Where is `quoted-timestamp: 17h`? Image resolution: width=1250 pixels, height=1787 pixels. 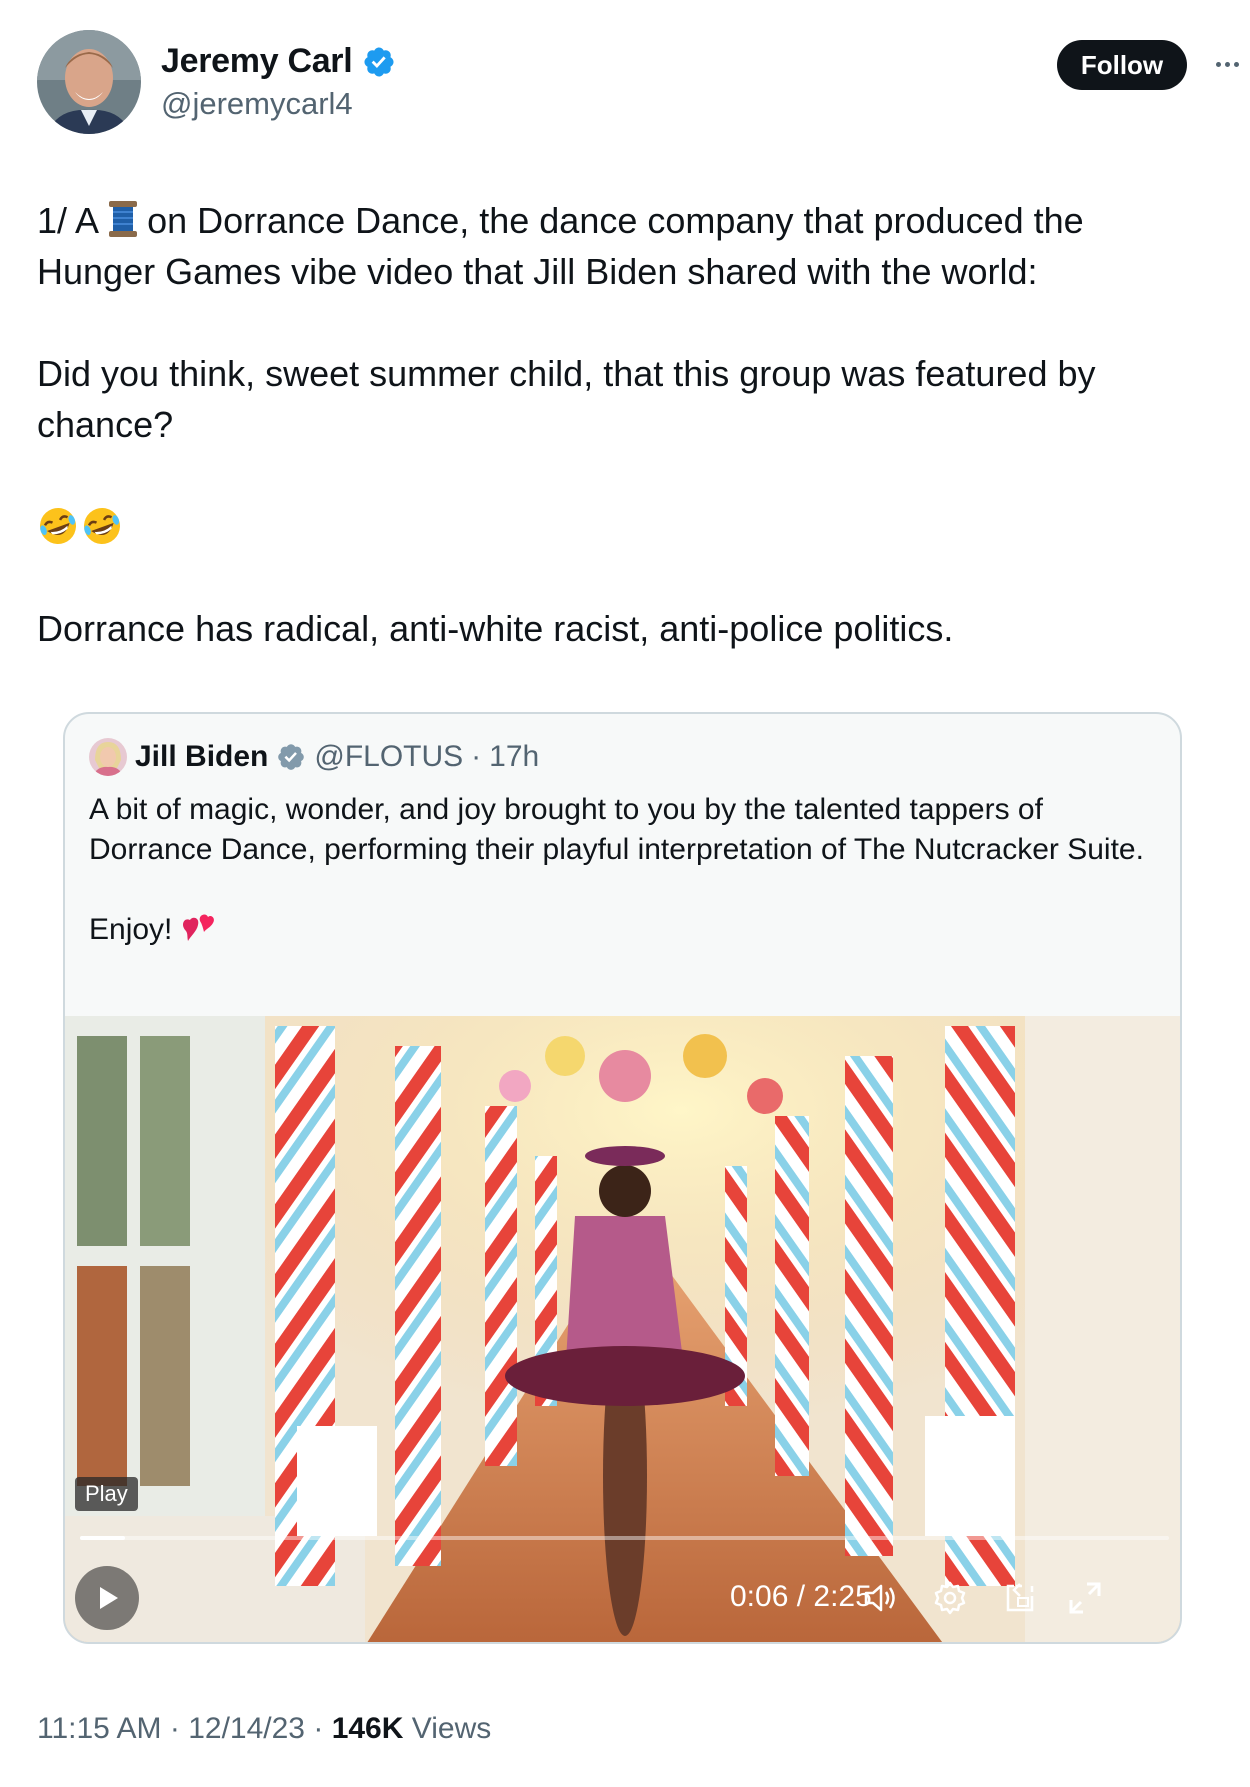
quoted-timestamp: 17h is located at coordinates (514, 757).